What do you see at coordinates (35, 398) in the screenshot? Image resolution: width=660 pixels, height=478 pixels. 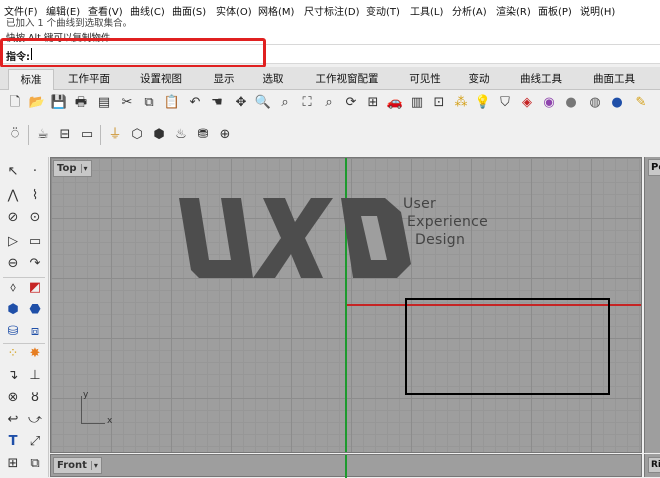 I see `control-points-icon: ȣ` at bounding box center [35, 398].